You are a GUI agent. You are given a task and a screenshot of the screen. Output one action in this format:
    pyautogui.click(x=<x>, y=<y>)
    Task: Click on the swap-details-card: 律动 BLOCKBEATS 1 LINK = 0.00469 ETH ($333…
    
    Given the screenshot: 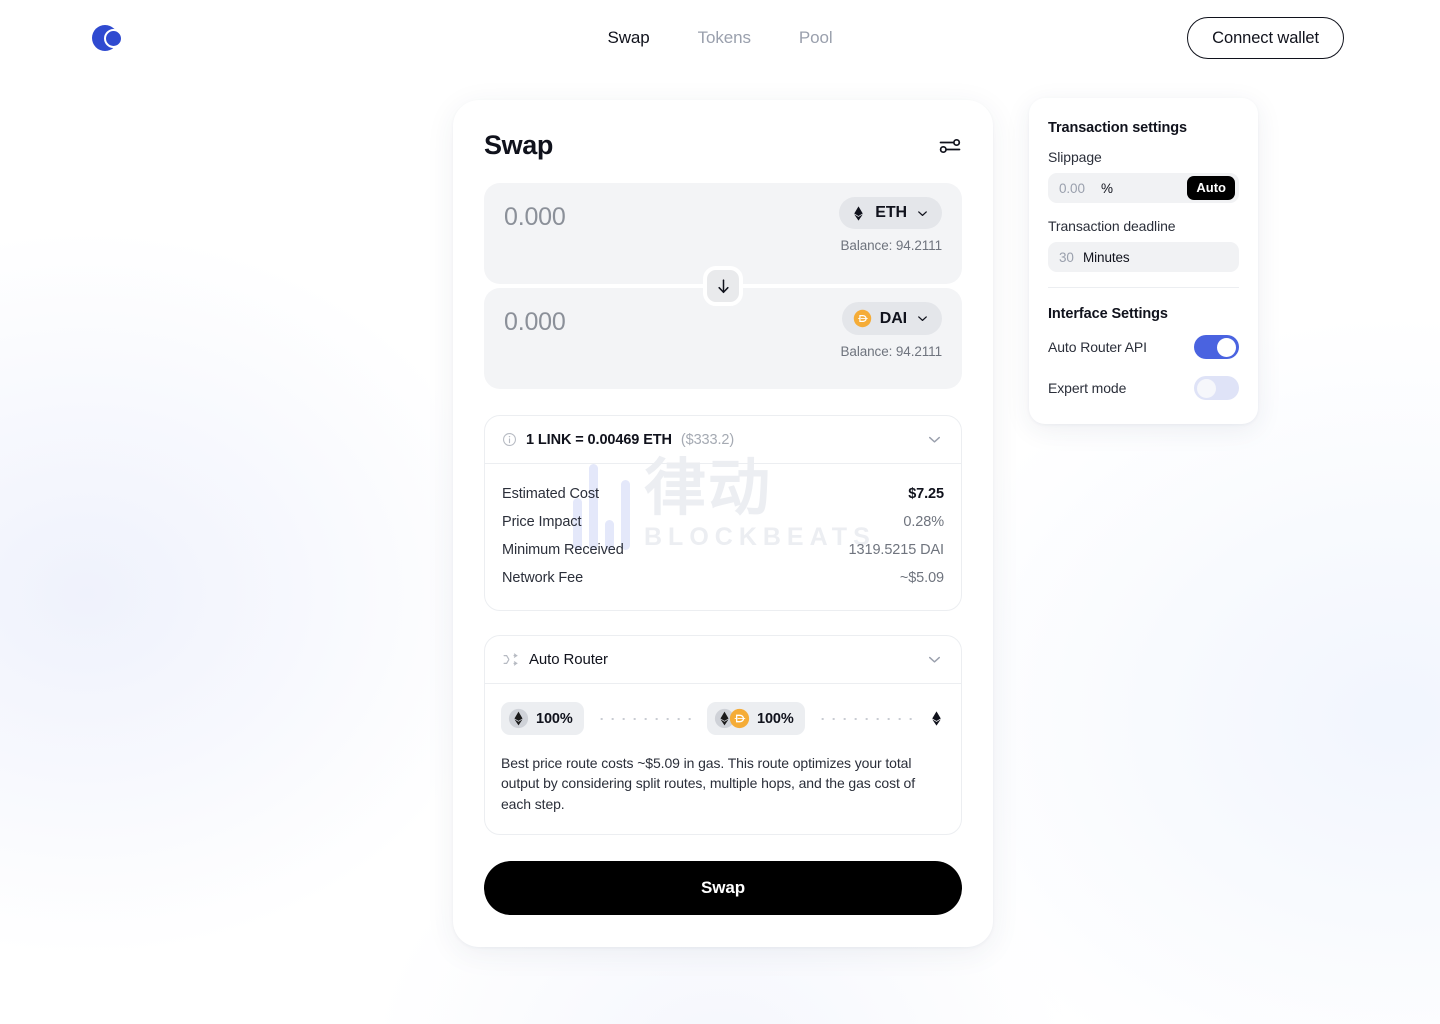 What is the action you would take?
    pyautogui.click(x=723, y=513)
    